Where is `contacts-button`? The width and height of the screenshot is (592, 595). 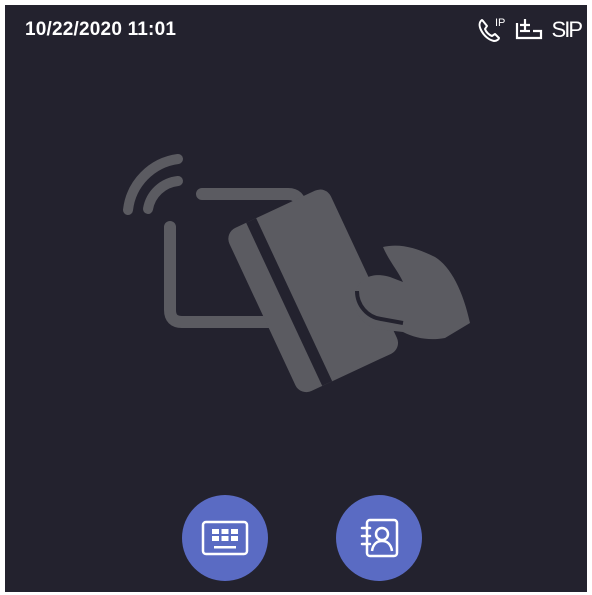 contacts-button is located at coordinates (379, 538).